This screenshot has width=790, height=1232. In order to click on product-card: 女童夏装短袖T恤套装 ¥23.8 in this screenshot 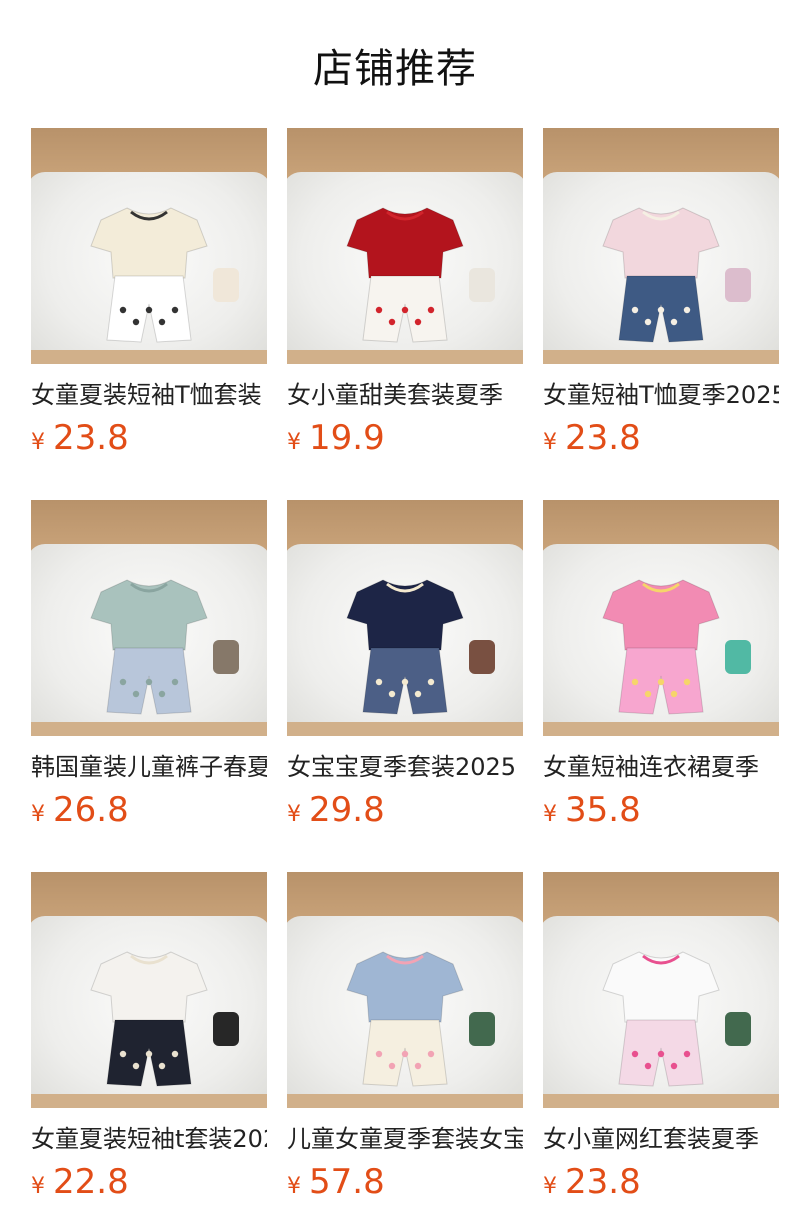, I will do `click(149, 293)`.